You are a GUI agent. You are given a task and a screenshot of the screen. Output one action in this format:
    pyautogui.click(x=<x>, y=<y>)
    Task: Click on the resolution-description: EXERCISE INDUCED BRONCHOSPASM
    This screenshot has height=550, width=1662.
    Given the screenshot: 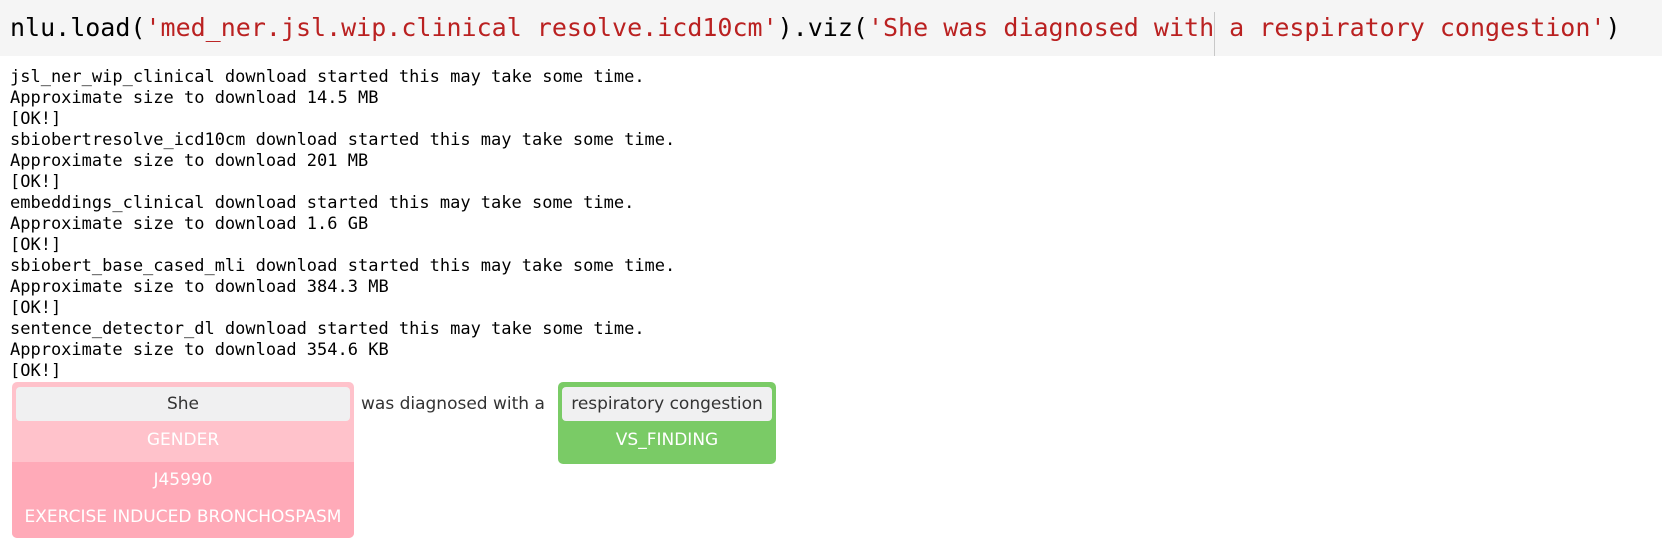 What is the action you would take?
    pyautogui.click(x=183, y=517)
    